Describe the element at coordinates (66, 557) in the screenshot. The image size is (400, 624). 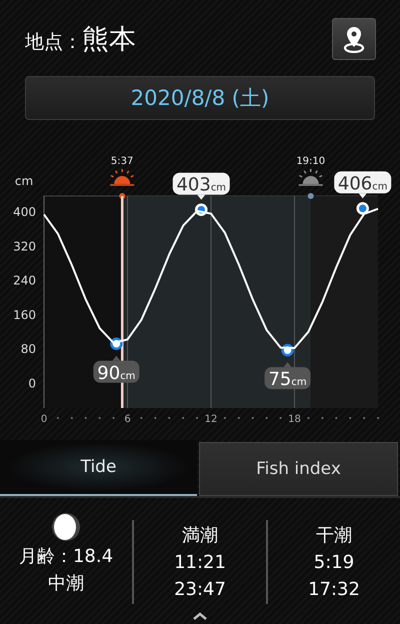
I see `moon-age: 月齢：18.4` at that location.